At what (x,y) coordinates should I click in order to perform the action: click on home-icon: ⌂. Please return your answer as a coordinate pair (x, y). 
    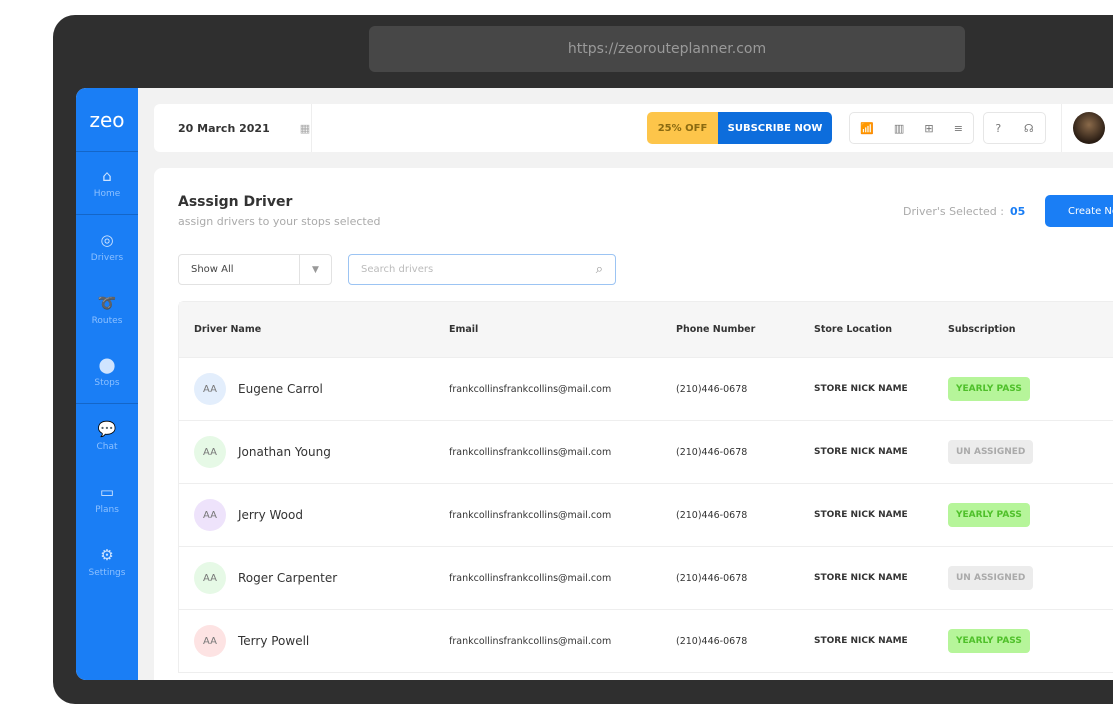
    Looking at the image, I should click on (107, 176).